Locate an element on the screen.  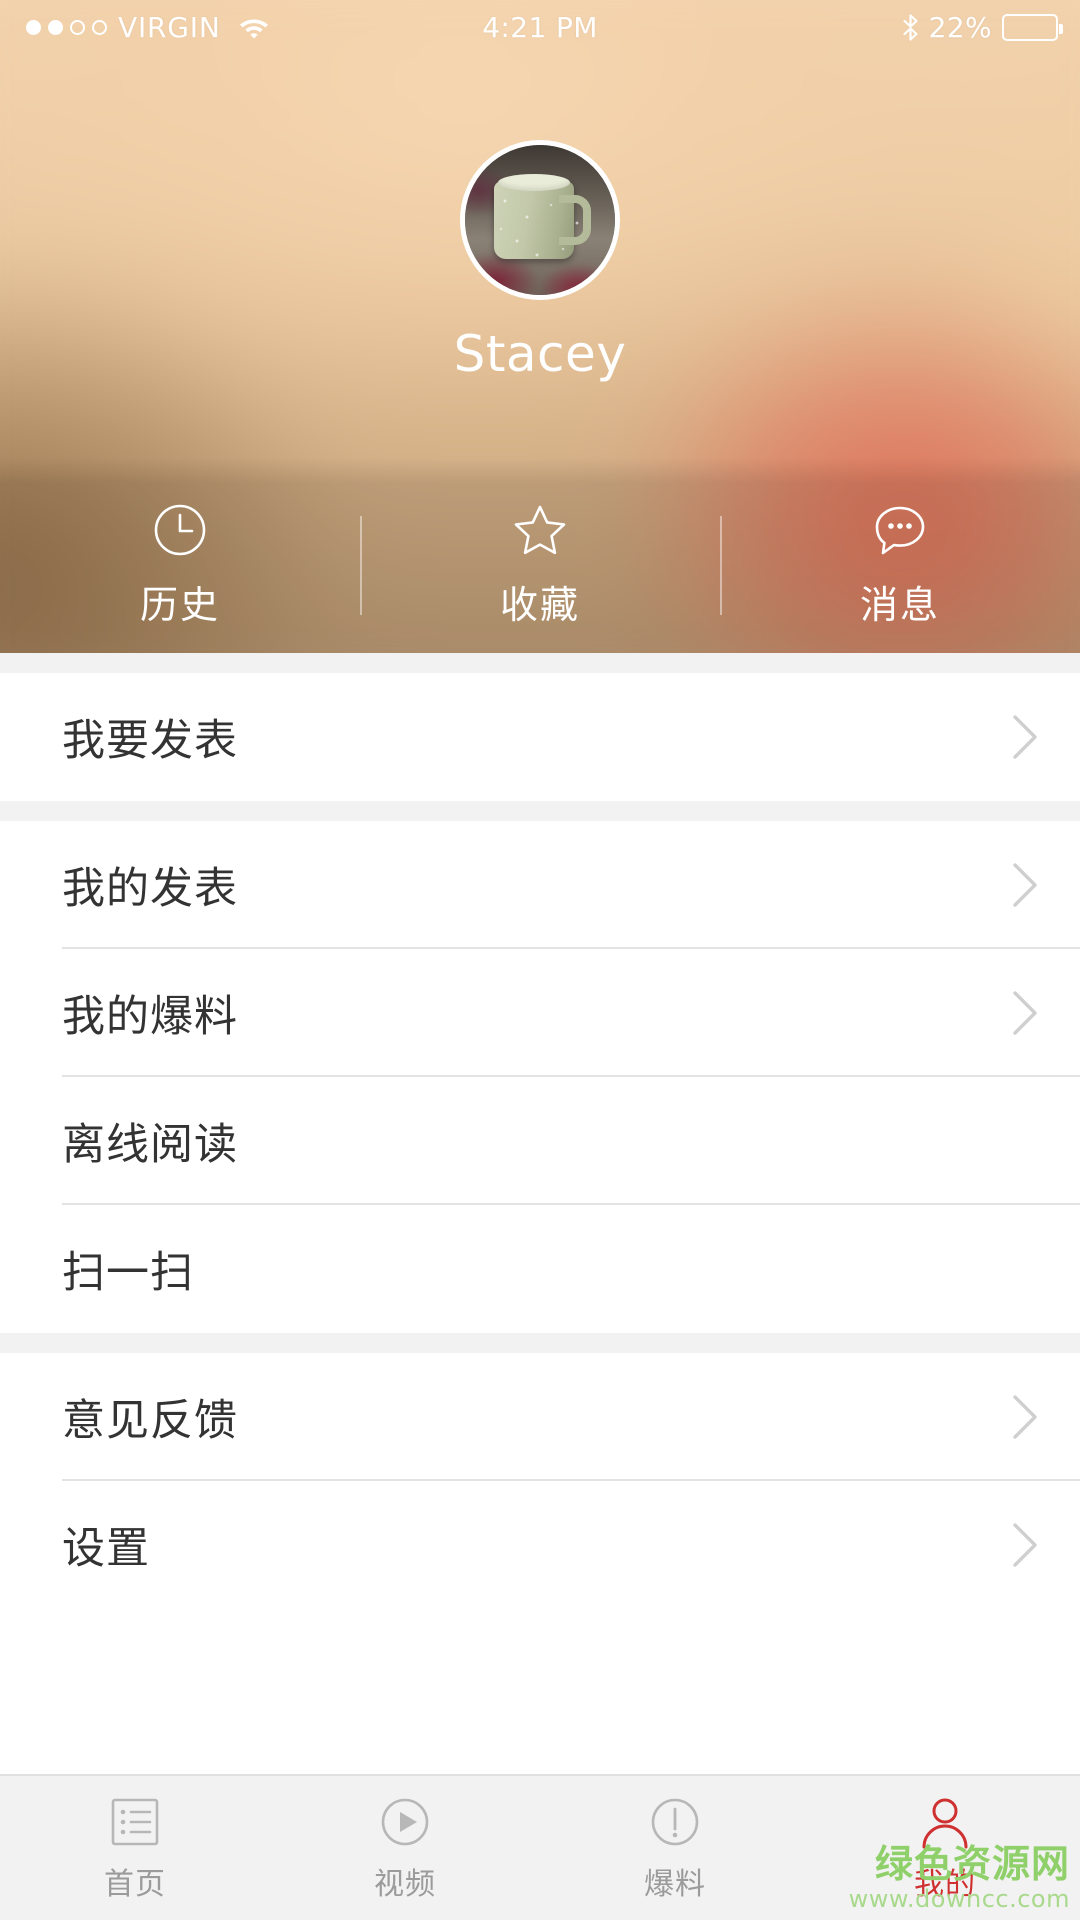
menu-label-scan-qr: 扫一扫 is located at coordinates (128, 1273).